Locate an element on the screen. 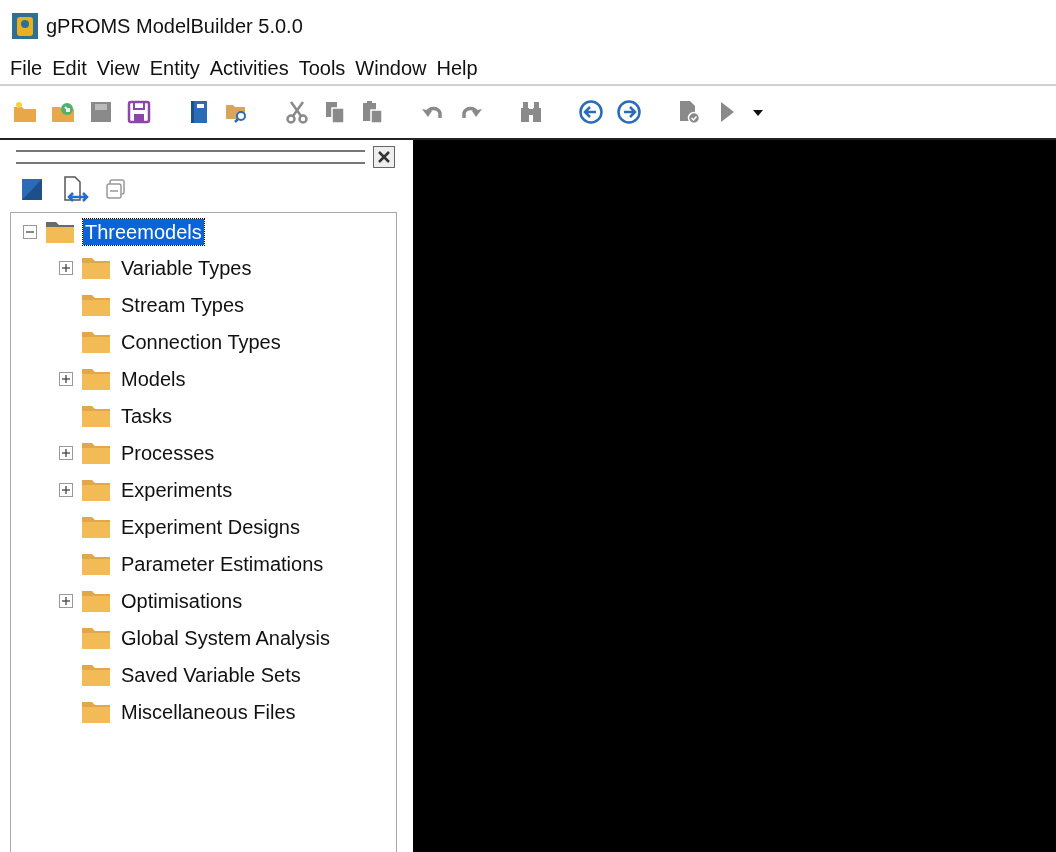 This screenshot has height=852, width=1056. tree-item: Experiment Designs is located at coordinates (210, 526).